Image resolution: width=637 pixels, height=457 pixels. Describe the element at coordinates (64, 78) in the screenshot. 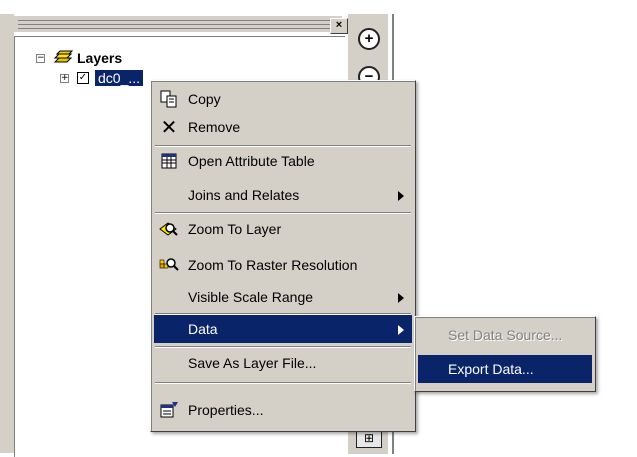

I see `expand-icon: +` at that location.